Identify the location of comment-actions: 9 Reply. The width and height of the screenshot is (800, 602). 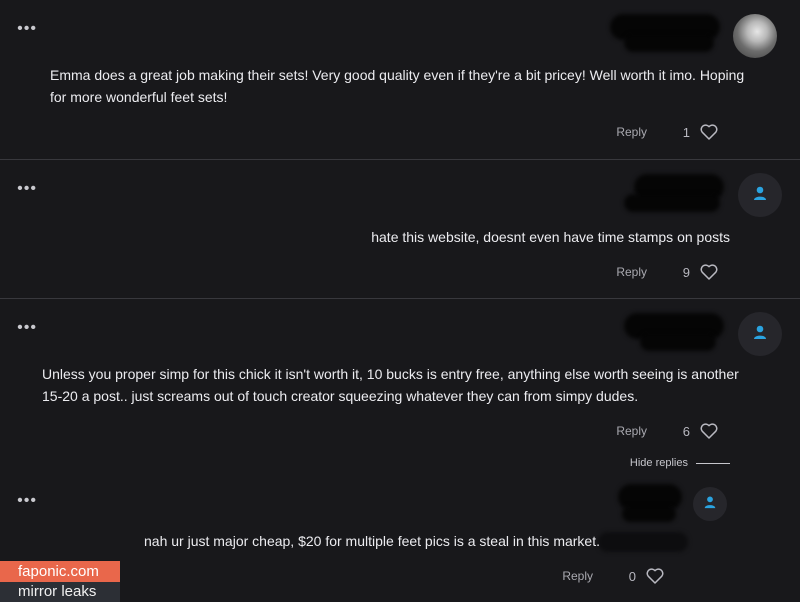
(667, 272).